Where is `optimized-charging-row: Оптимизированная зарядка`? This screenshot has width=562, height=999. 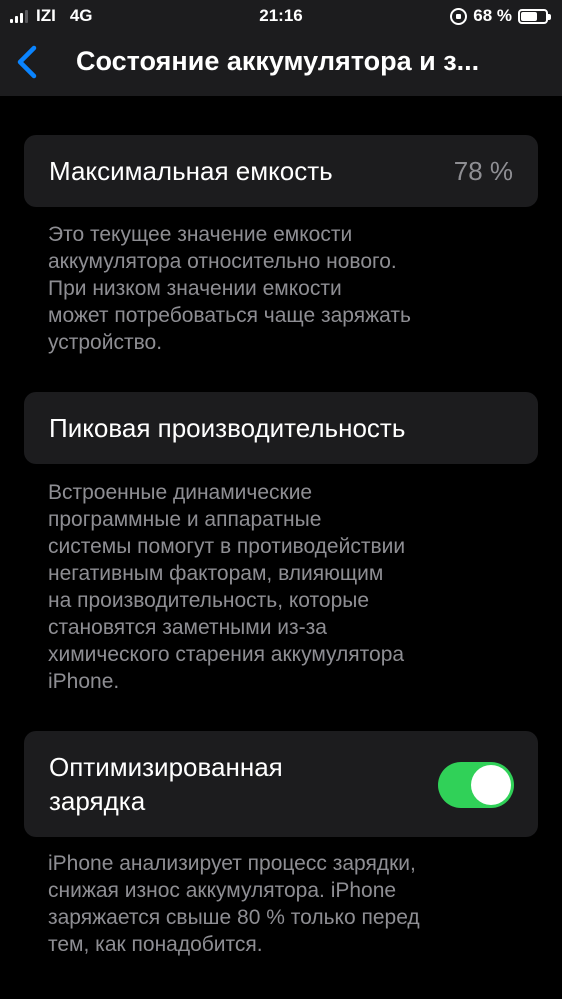
optimized-charging-row: Оптимизированная зарядка is located at coordinates (281, 784).